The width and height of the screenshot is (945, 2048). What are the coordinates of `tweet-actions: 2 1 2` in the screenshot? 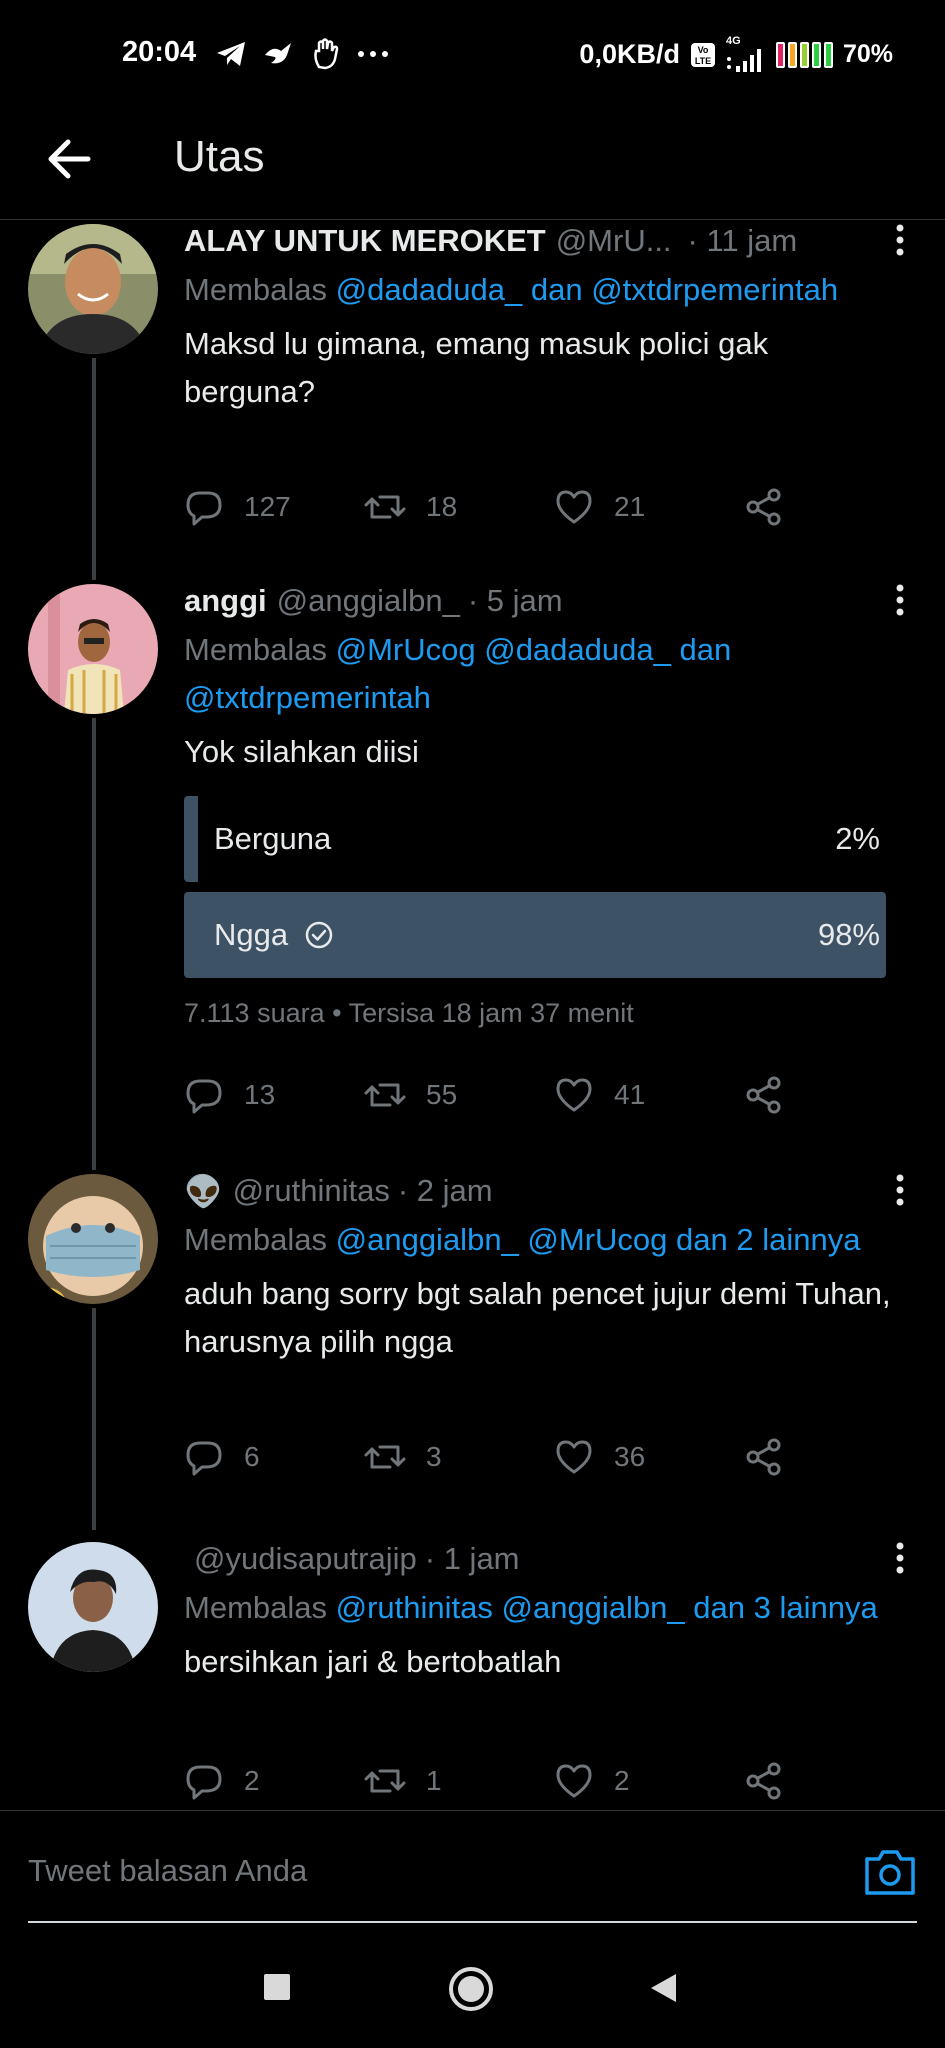 It's located at (494, 1781).